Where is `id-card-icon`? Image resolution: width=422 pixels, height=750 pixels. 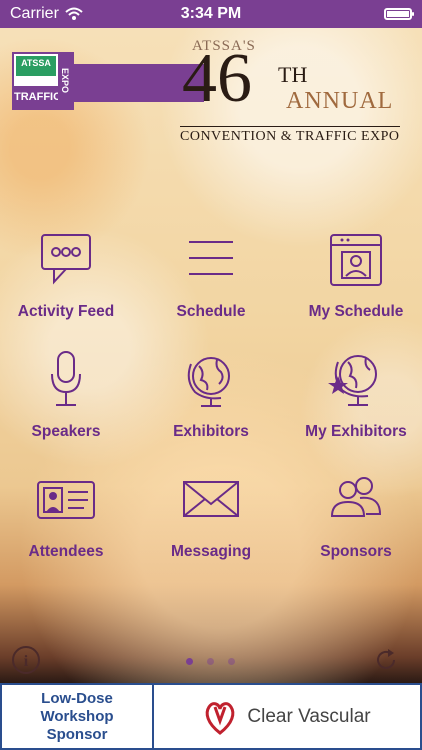 id-card-icon is located at coordinates (66, 500).